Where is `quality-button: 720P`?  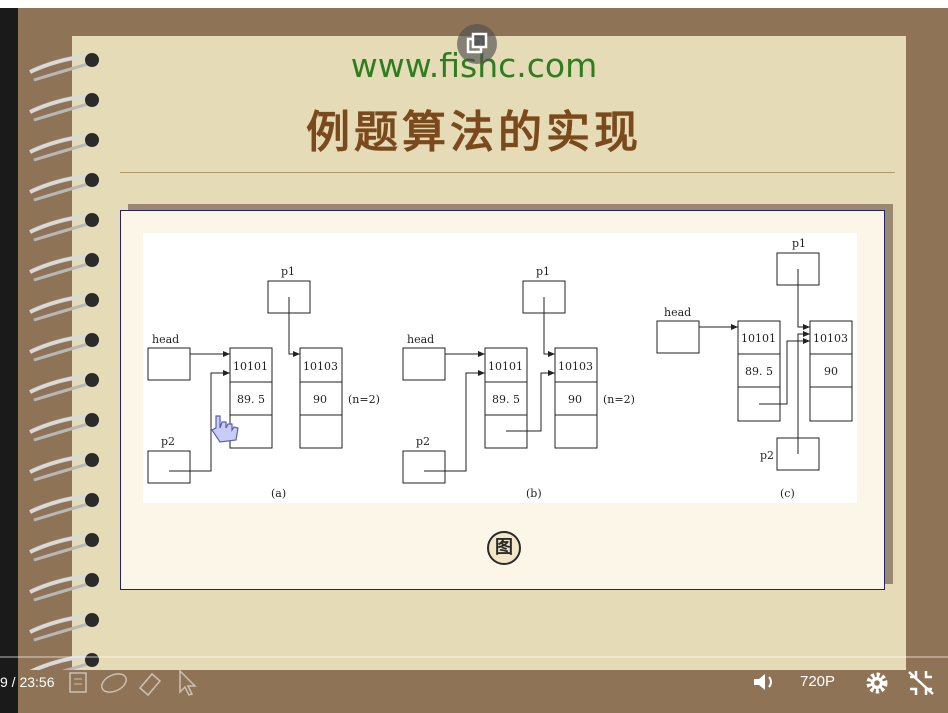 quality-button: 720P is located at coordinates (817, 681).